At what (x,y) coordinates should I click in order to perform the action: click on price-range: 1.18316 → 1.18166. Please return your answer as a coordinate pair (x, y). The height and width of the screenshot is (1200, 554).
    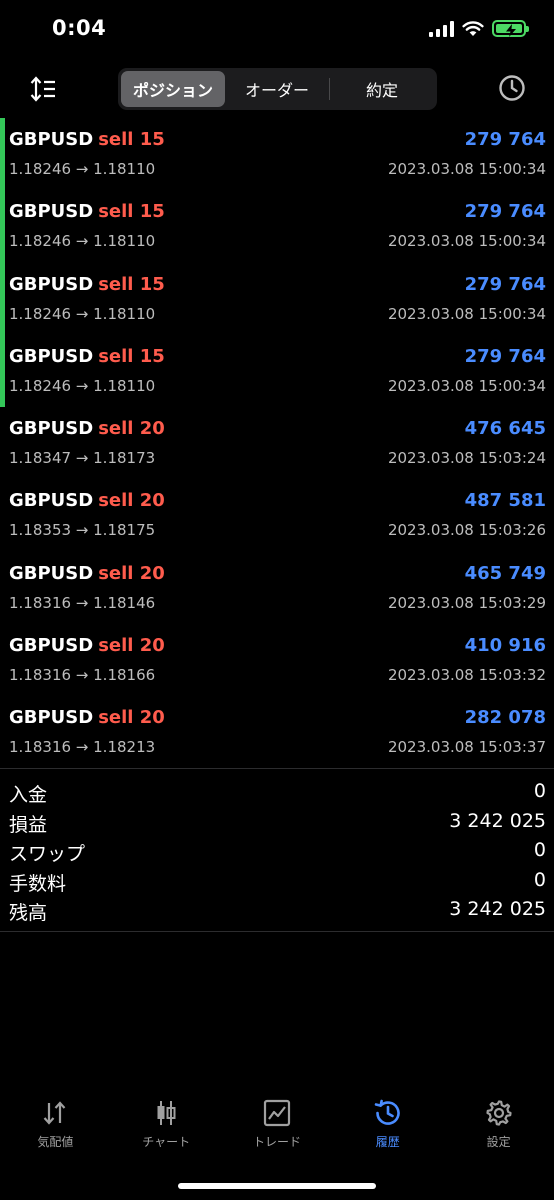
    Looking at the image, I should click on (82, 675).